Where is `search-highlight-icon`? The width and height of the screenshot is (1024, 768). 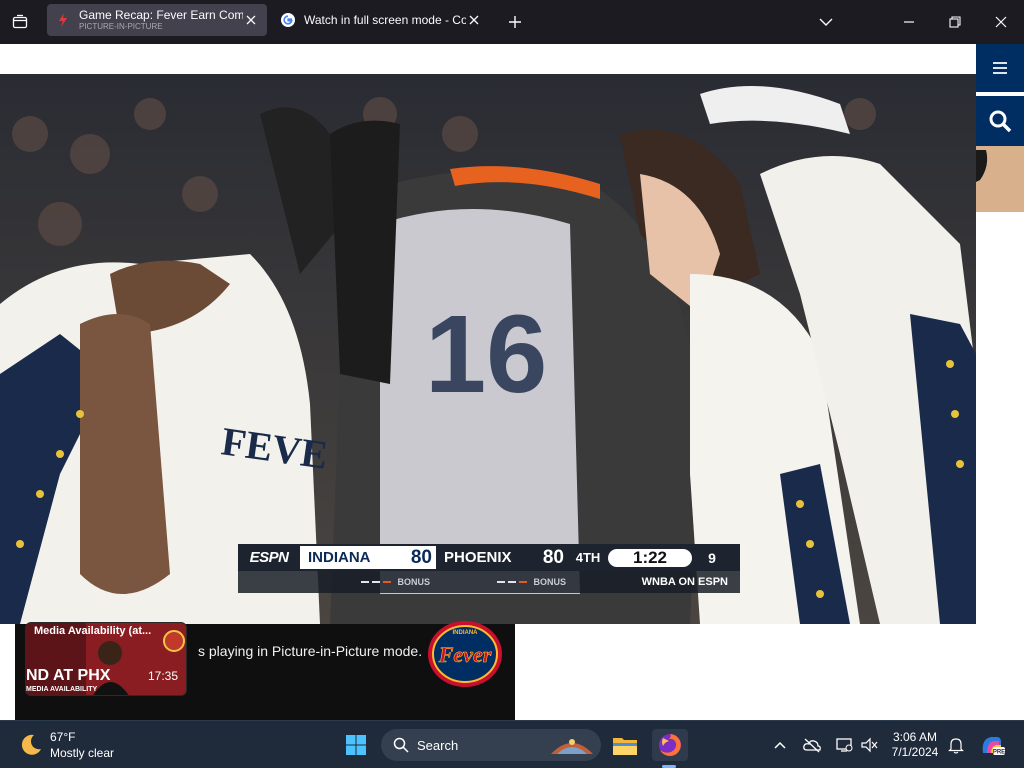 search-highlight-icon is located at coordinates (572, 746).